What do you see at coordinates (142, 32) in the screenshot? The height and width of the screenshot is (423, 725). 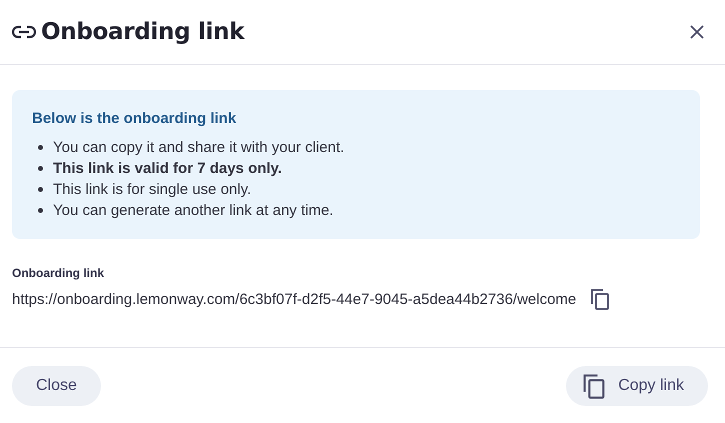 I see `dialog-title: Onboarding link` at bounding box center [142, 32].